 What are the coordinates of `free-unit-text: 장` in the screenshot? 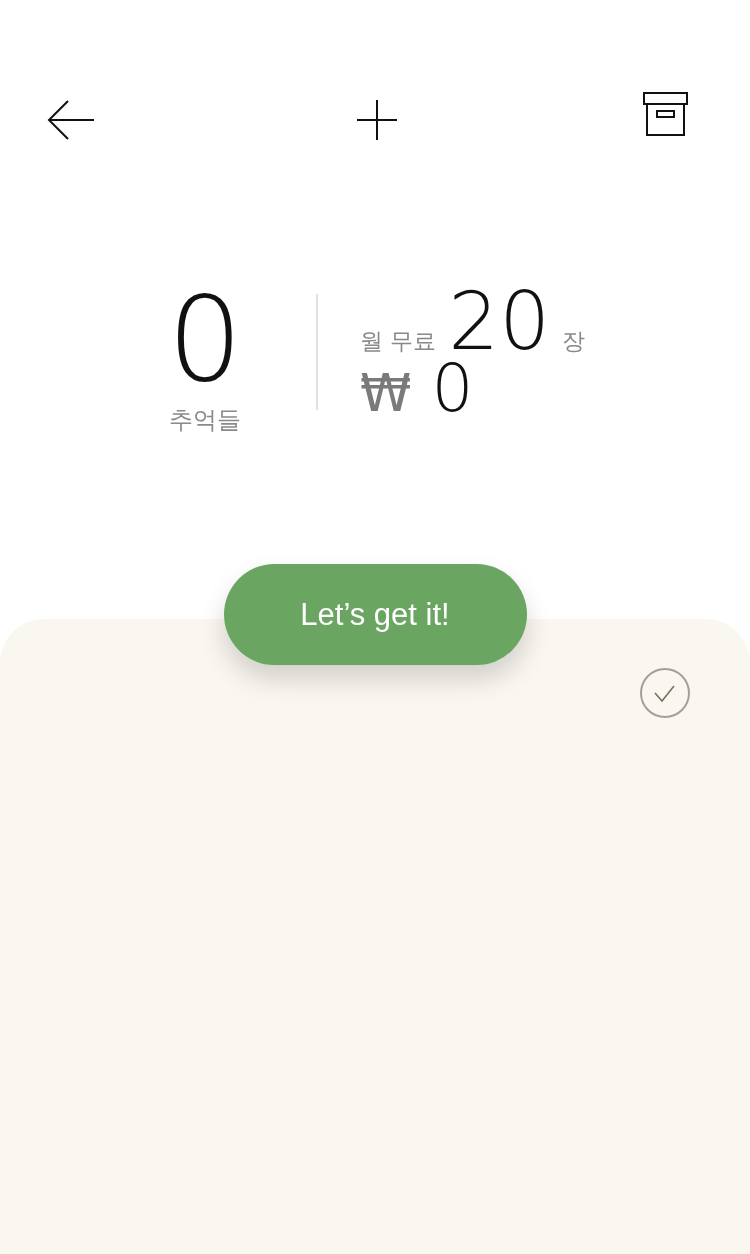 It's located at (574, 342).